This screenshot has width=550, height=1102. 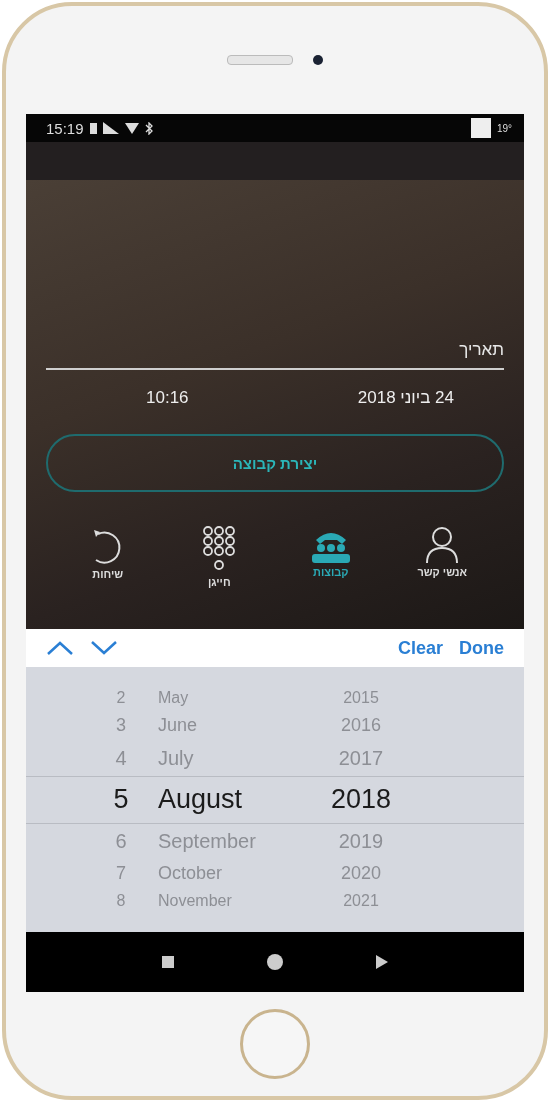 What do you see at coordinates (226, 725) in the screenshot?
I see `picker-month: June` at bounding box center [226, 725].